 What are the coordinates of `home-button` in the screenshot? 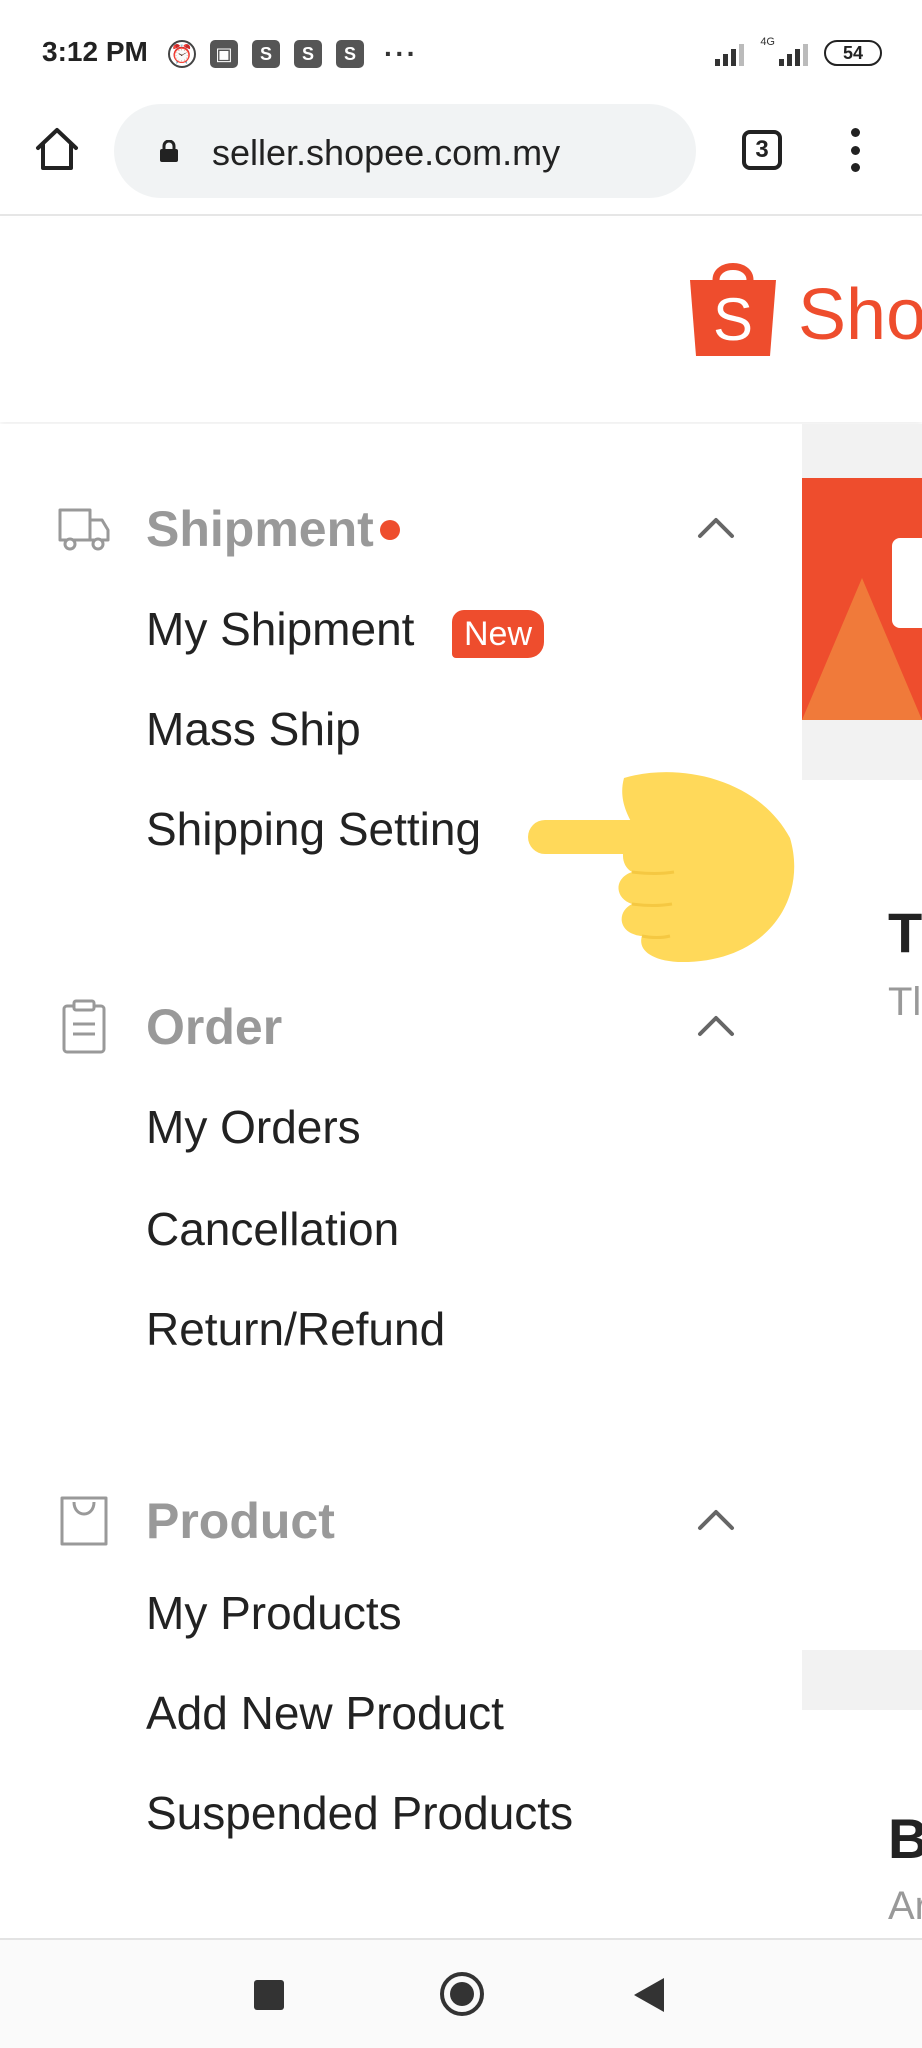 It's located at (462, 1994).